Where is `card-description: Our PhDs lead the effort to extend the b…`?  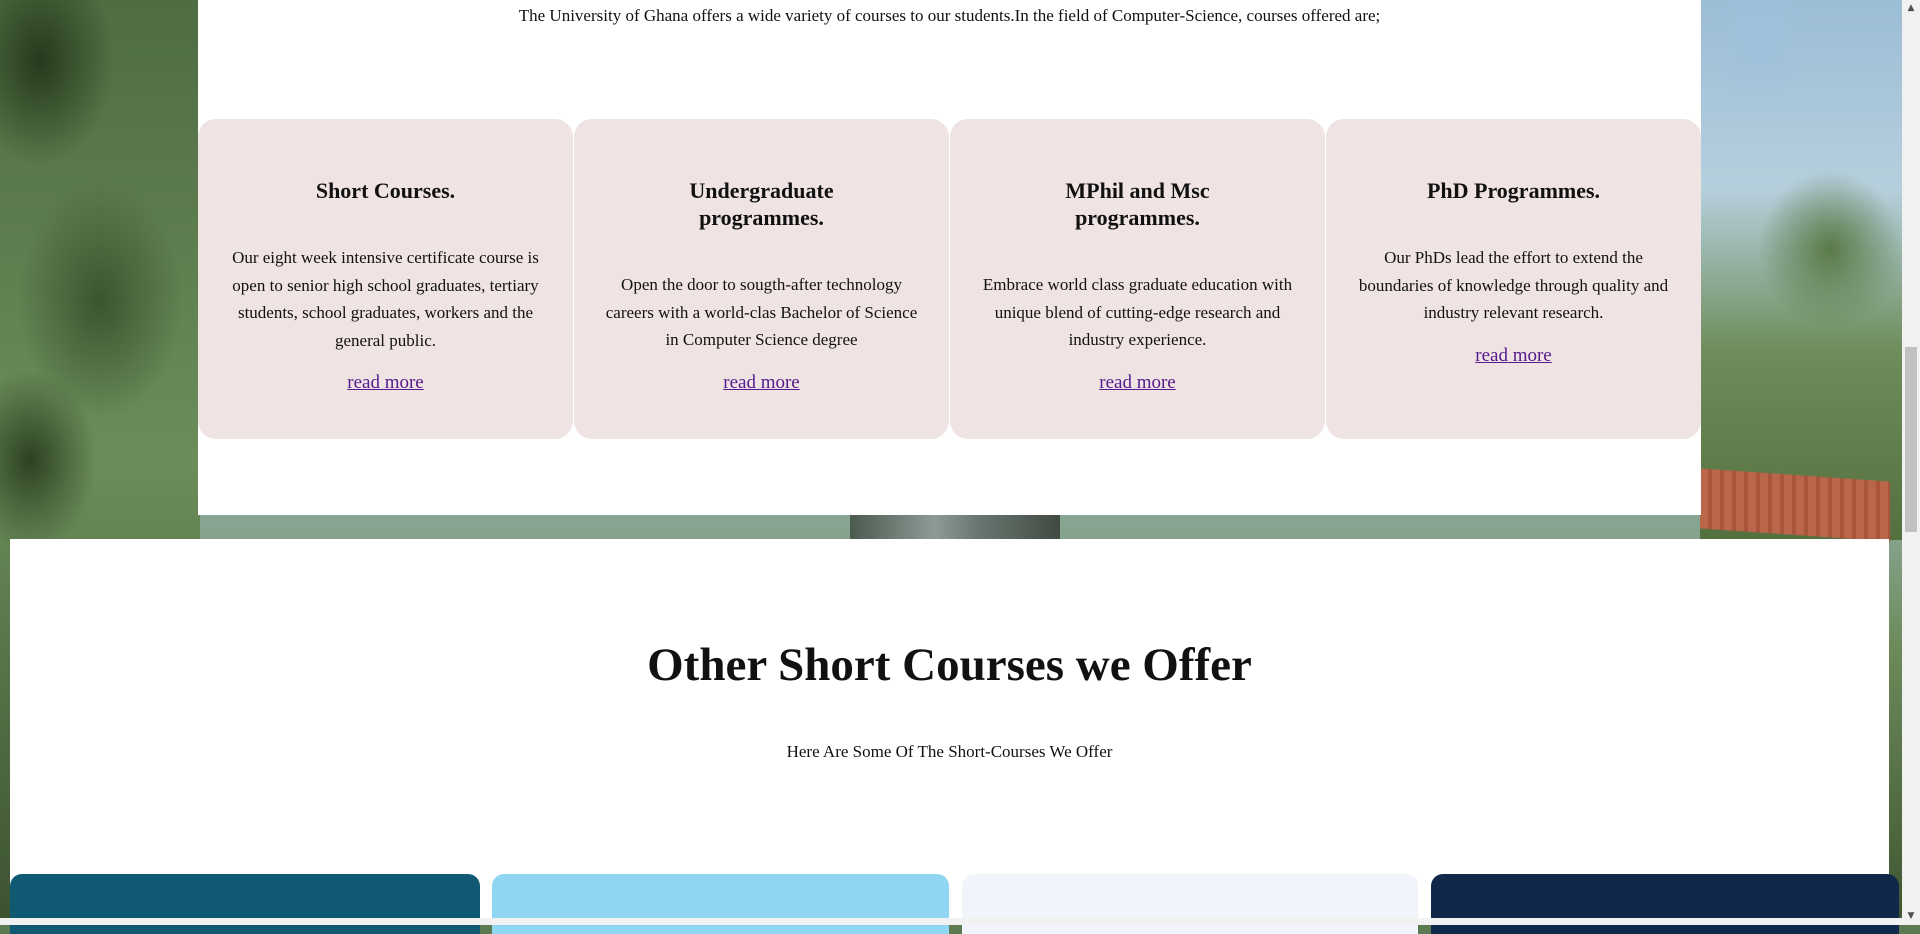
card-description: Our PhDs lead the effort to extend the b… is located at coordinates (1513, 285).